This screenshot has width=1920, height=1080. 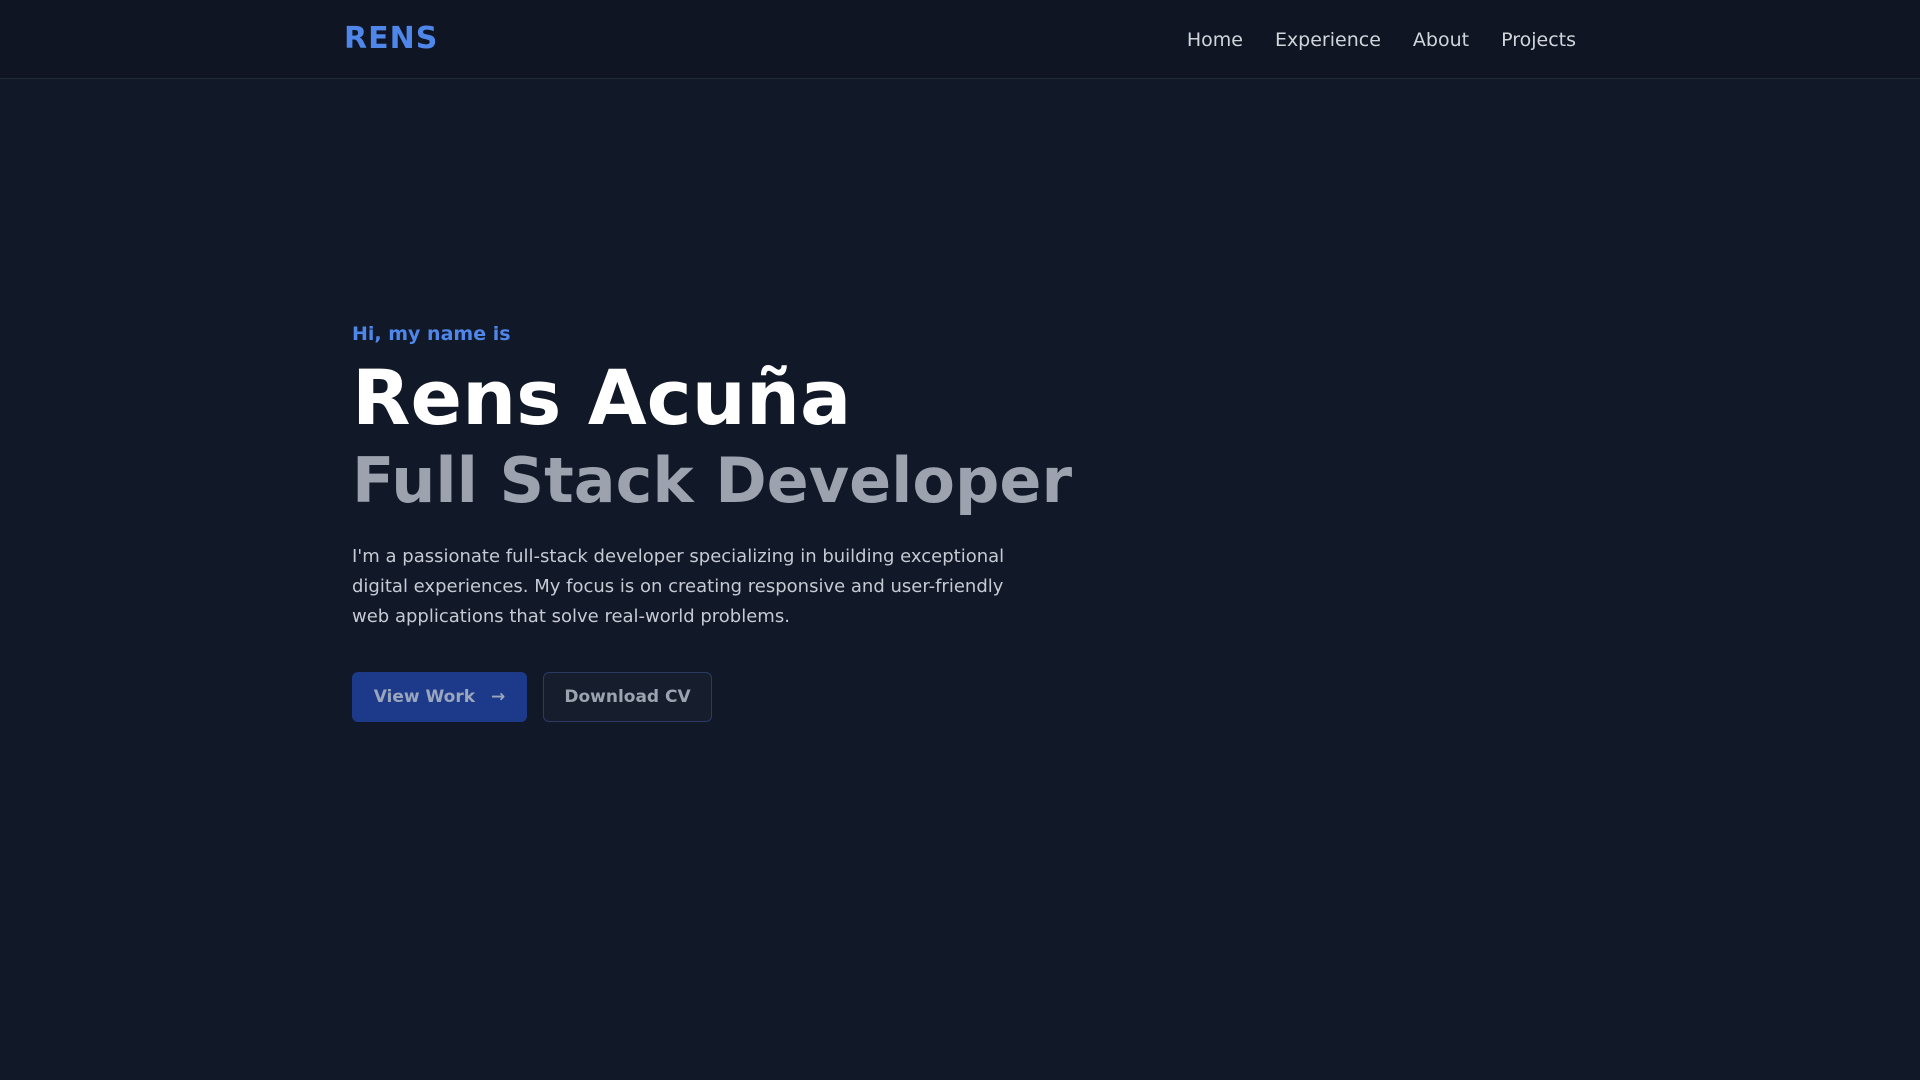 I want to click on download-cv-button: Download CV, so click(x=627, y=697).